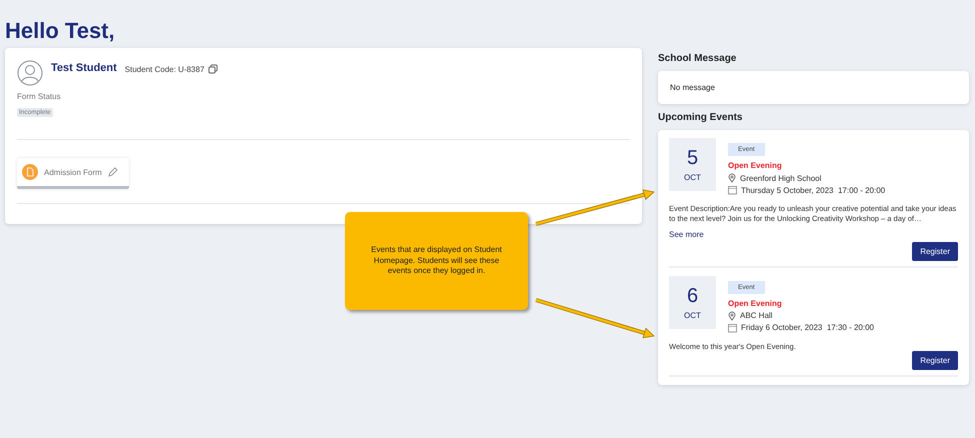 This screenshot has height=438, width=975. What do you see at coordinates (698, 58) in the screenshot?
I see `section-heading: School Message` at bounding box center [698, 58].